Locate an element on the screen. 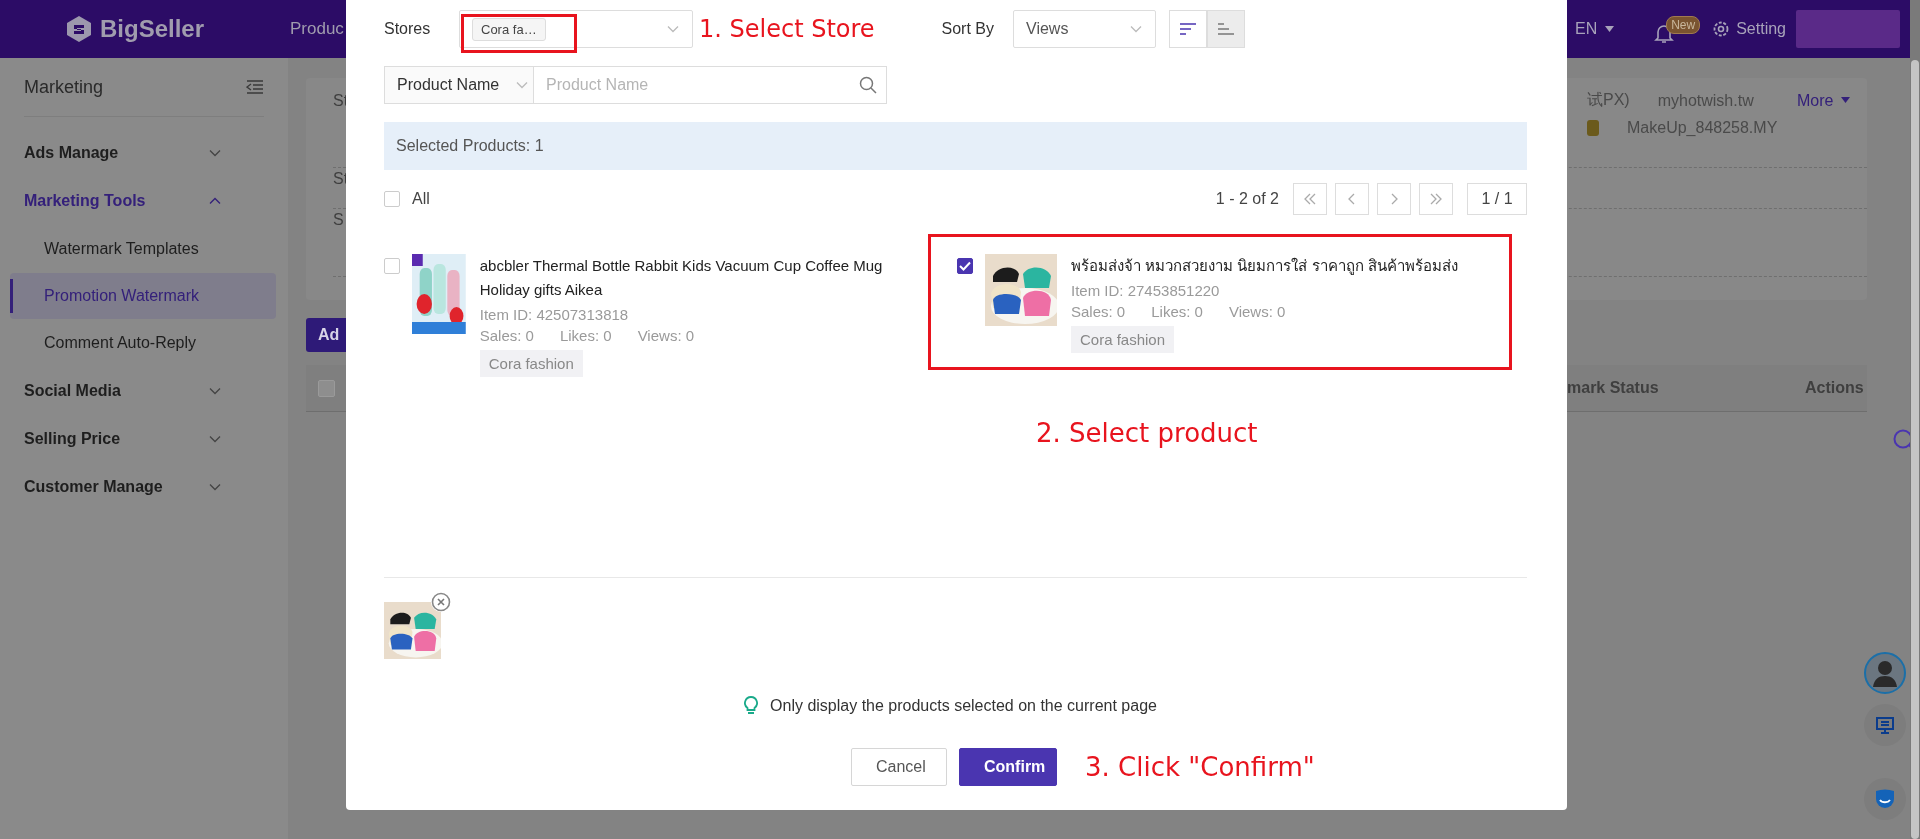  double-chevron-left-icon is located at coordinates (1310, 199).